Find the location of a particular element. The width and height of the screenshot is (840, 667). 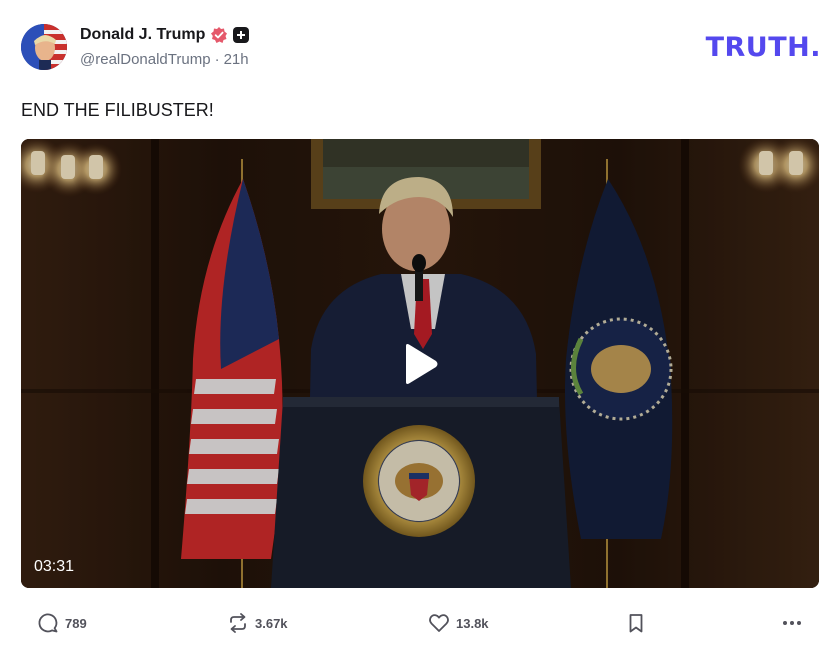

heart-icon is located at coordinates (439, 623).